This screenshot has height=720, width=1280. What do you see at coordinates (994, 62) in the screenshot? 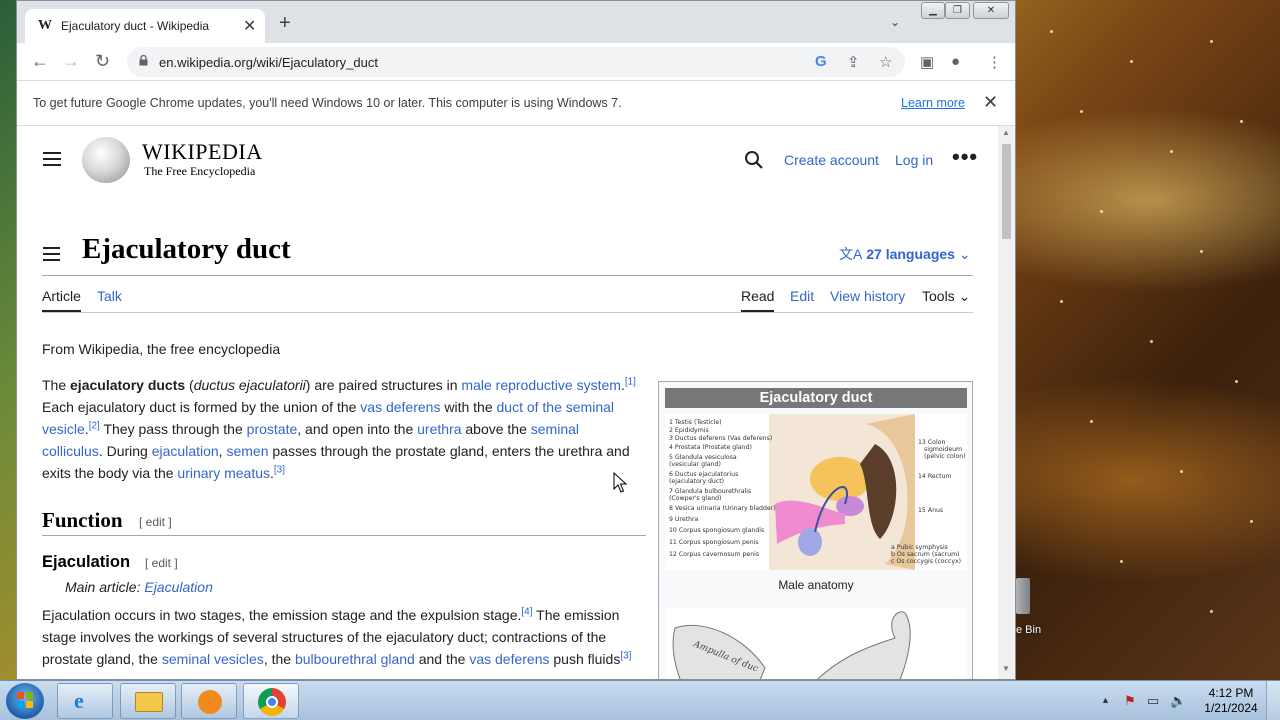
I see `kebab-icon: ⋮` at bounding box center [994, 62].